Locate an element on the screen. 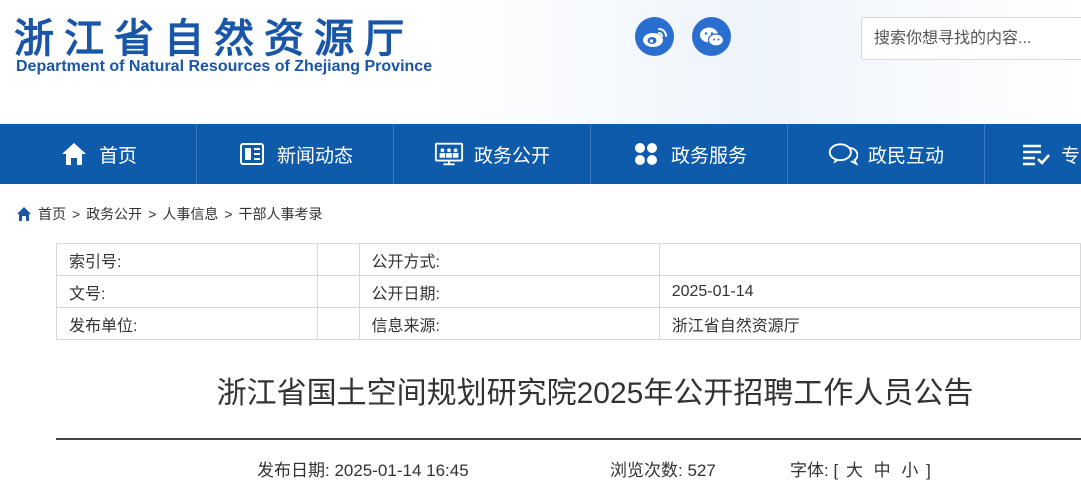 The height and width of the screenshot is (496, 1081). info-label: 索引号: is located at coordinates (187, 259).